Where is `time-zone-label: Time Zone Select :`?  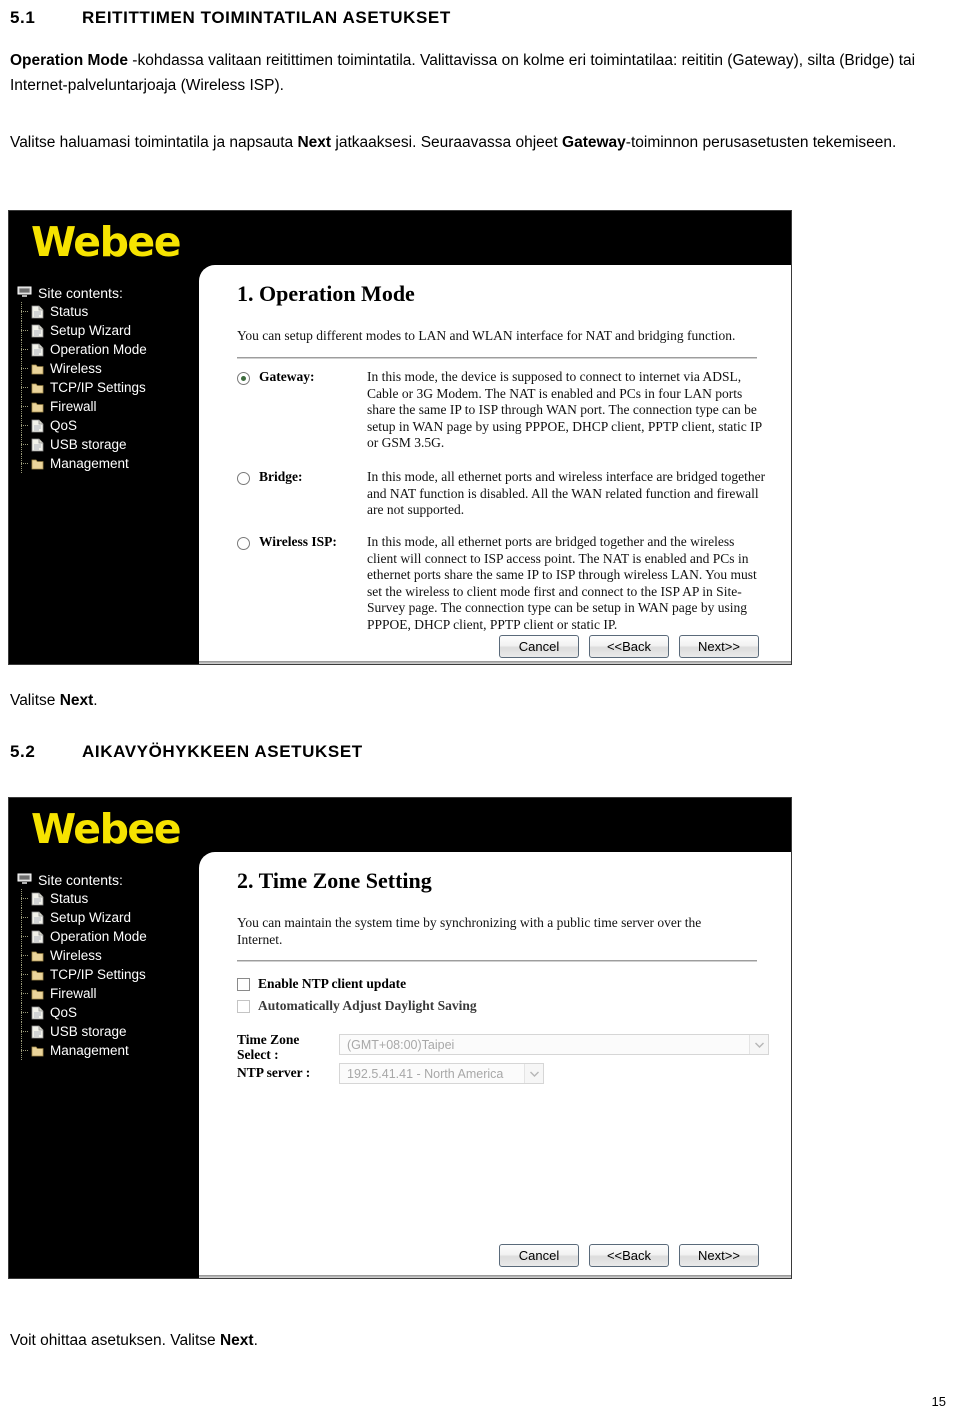
time-zone-label: Time Zone Select : is located at coordinates (268, 1047).